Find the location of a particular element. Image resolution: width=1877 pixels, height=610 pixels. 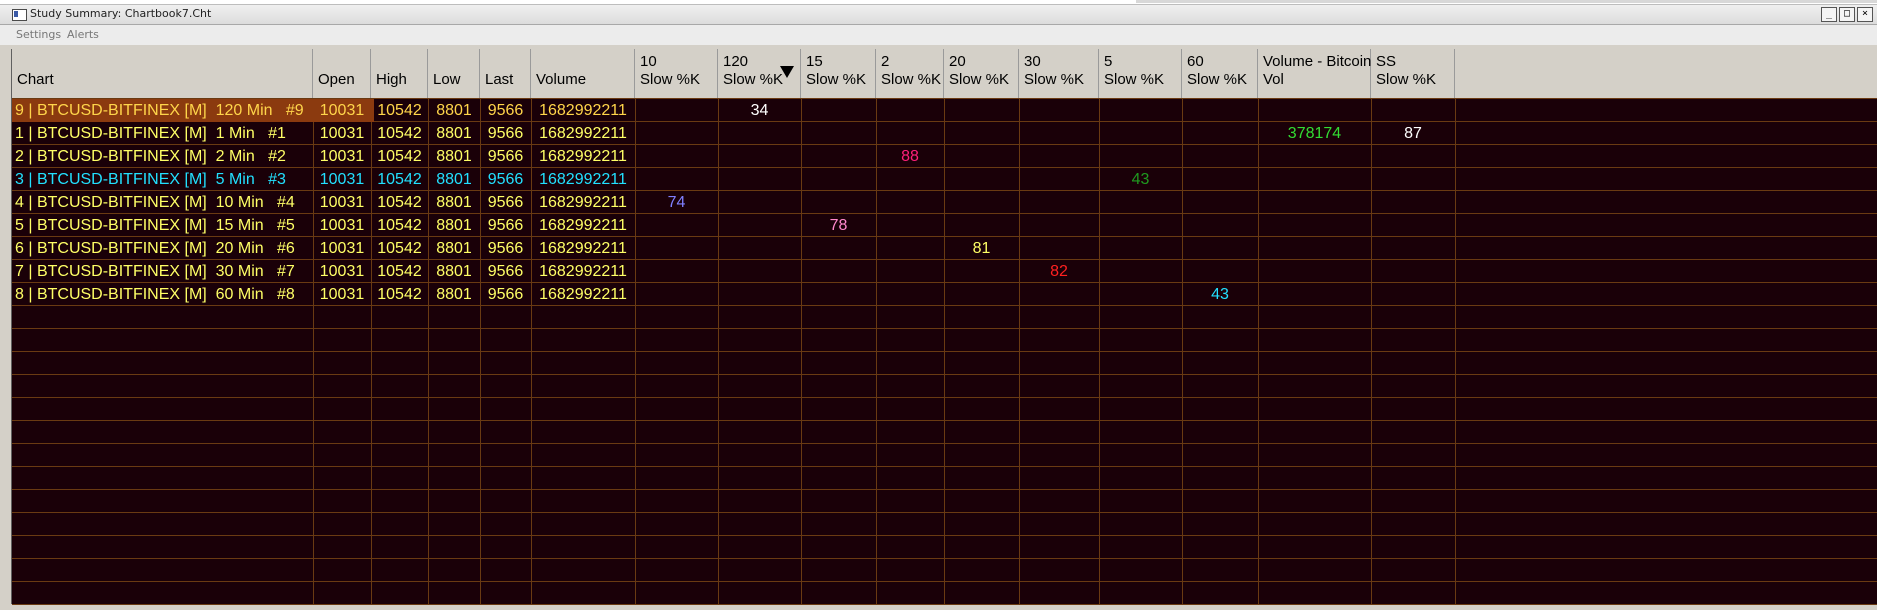

column-header-s20: 20 Slow %K is located at coordinates (981, 73).